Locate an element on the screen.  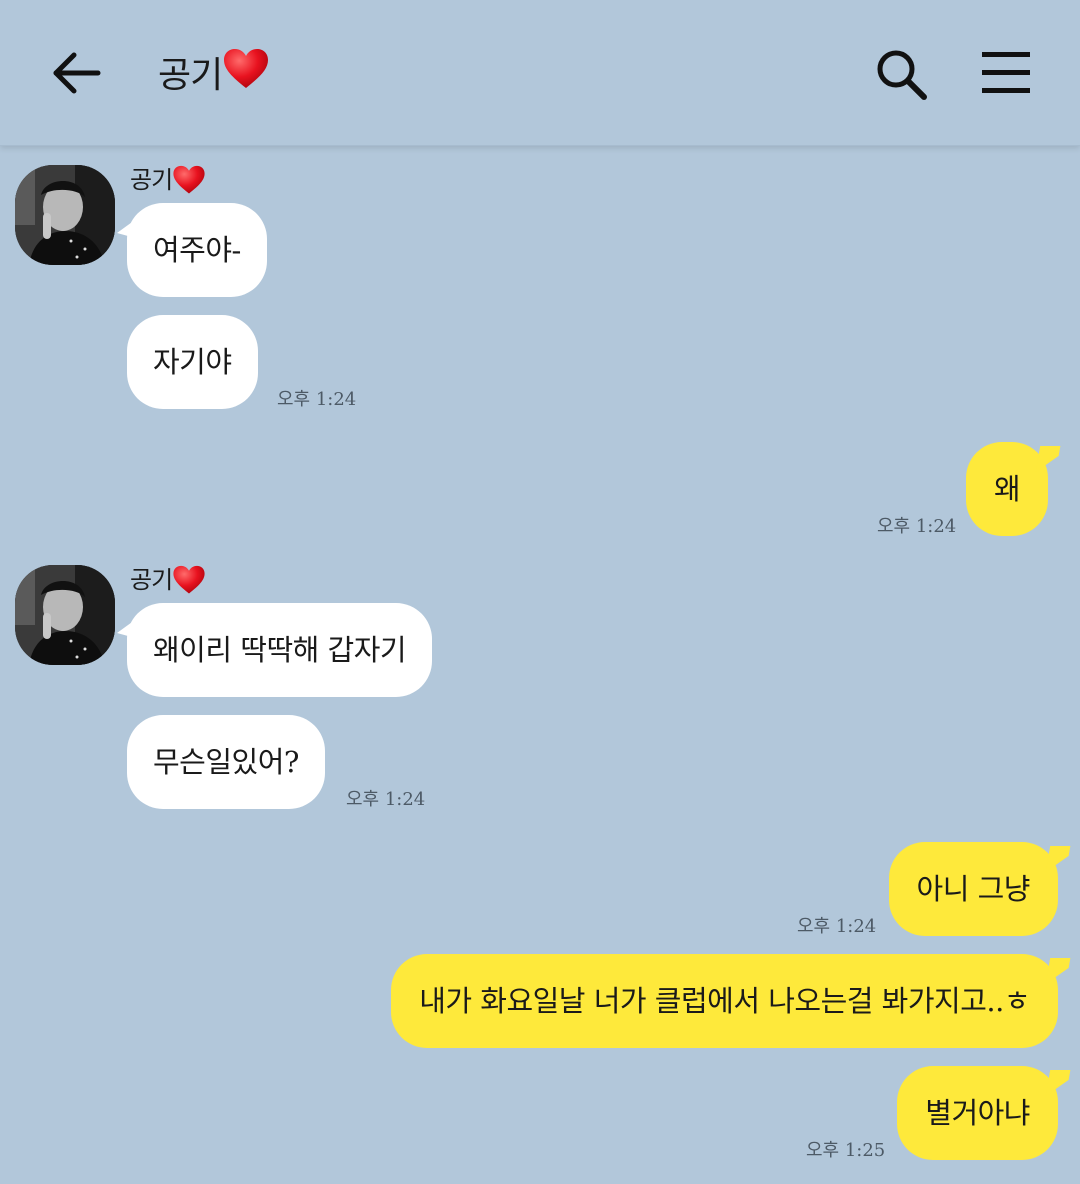
message-bubble-outgoing: 별거아냐 is located at coordinates (984, 1113).